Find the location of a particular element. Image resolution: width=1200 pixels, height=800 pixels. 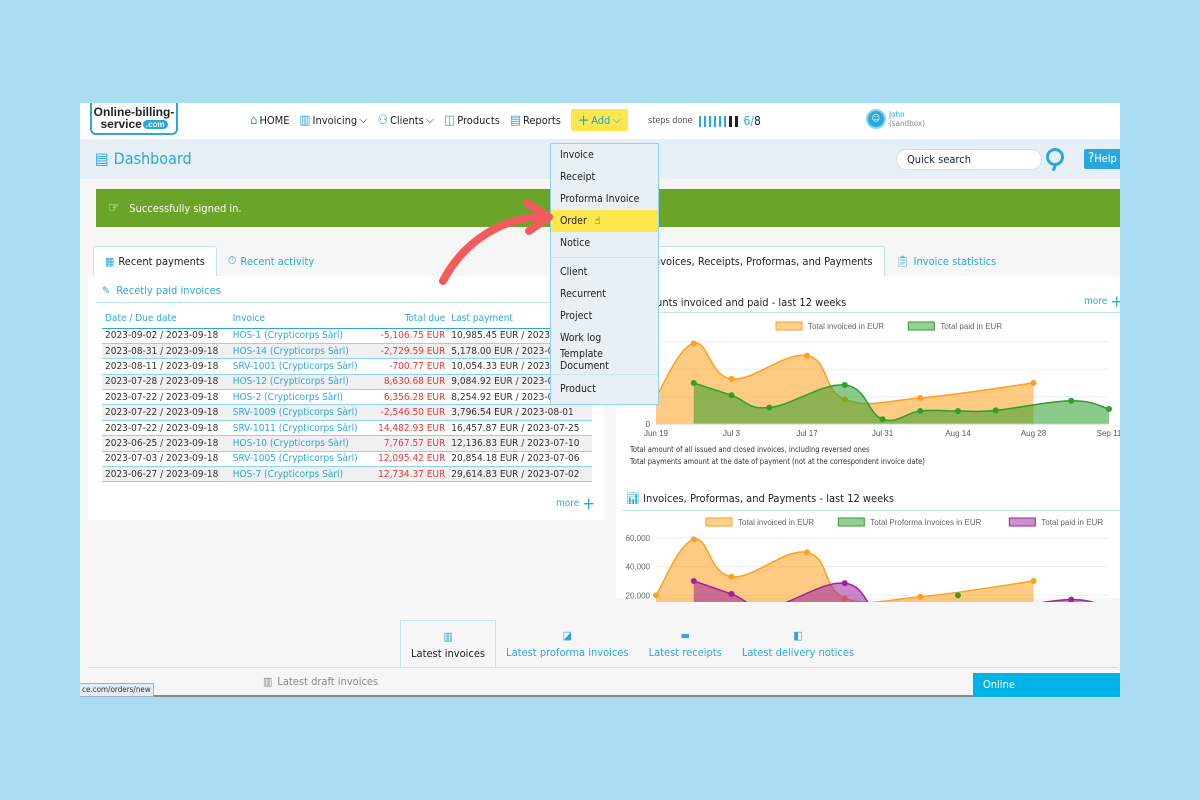

help-button: ?Help is located at coordinates (1102, 159).